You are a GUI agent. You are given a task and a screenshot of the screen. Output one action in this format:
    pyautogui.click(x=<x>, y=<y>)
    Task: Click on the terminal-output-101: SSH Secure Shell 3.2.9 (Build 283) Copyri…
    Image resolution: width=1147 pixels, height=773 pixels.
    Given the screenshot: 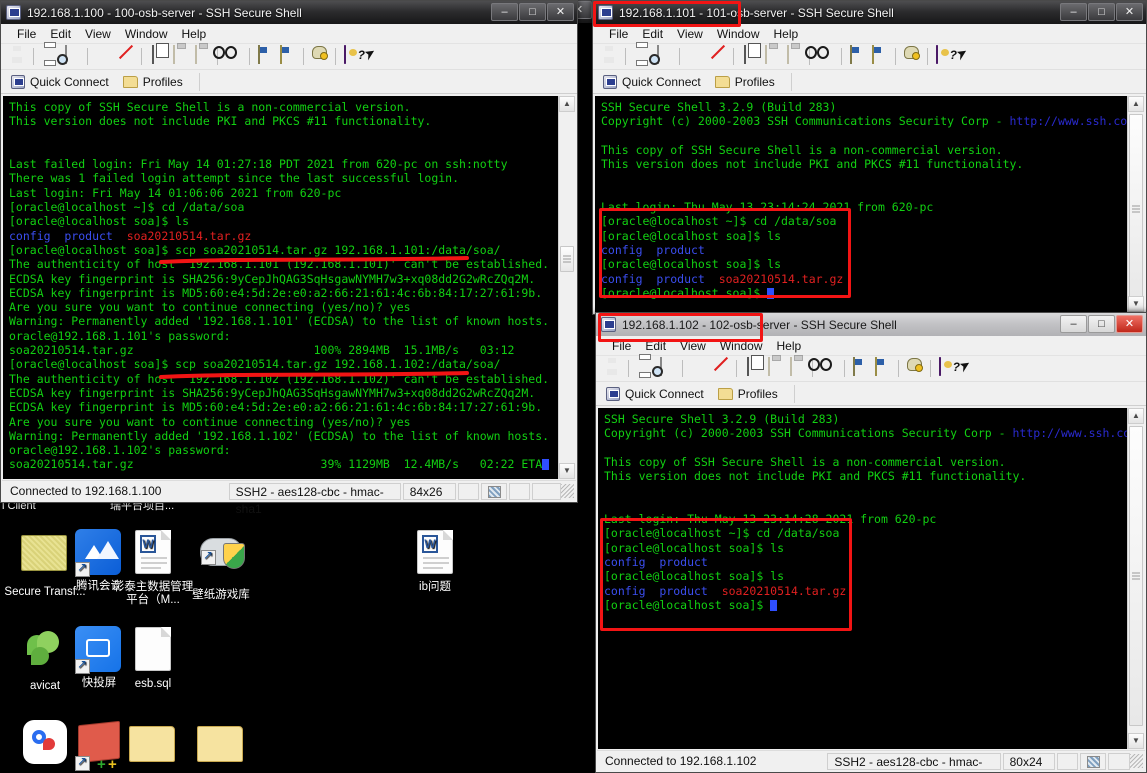 What is the action you would take?
    pyautogui.click(x=861, y=204)
    